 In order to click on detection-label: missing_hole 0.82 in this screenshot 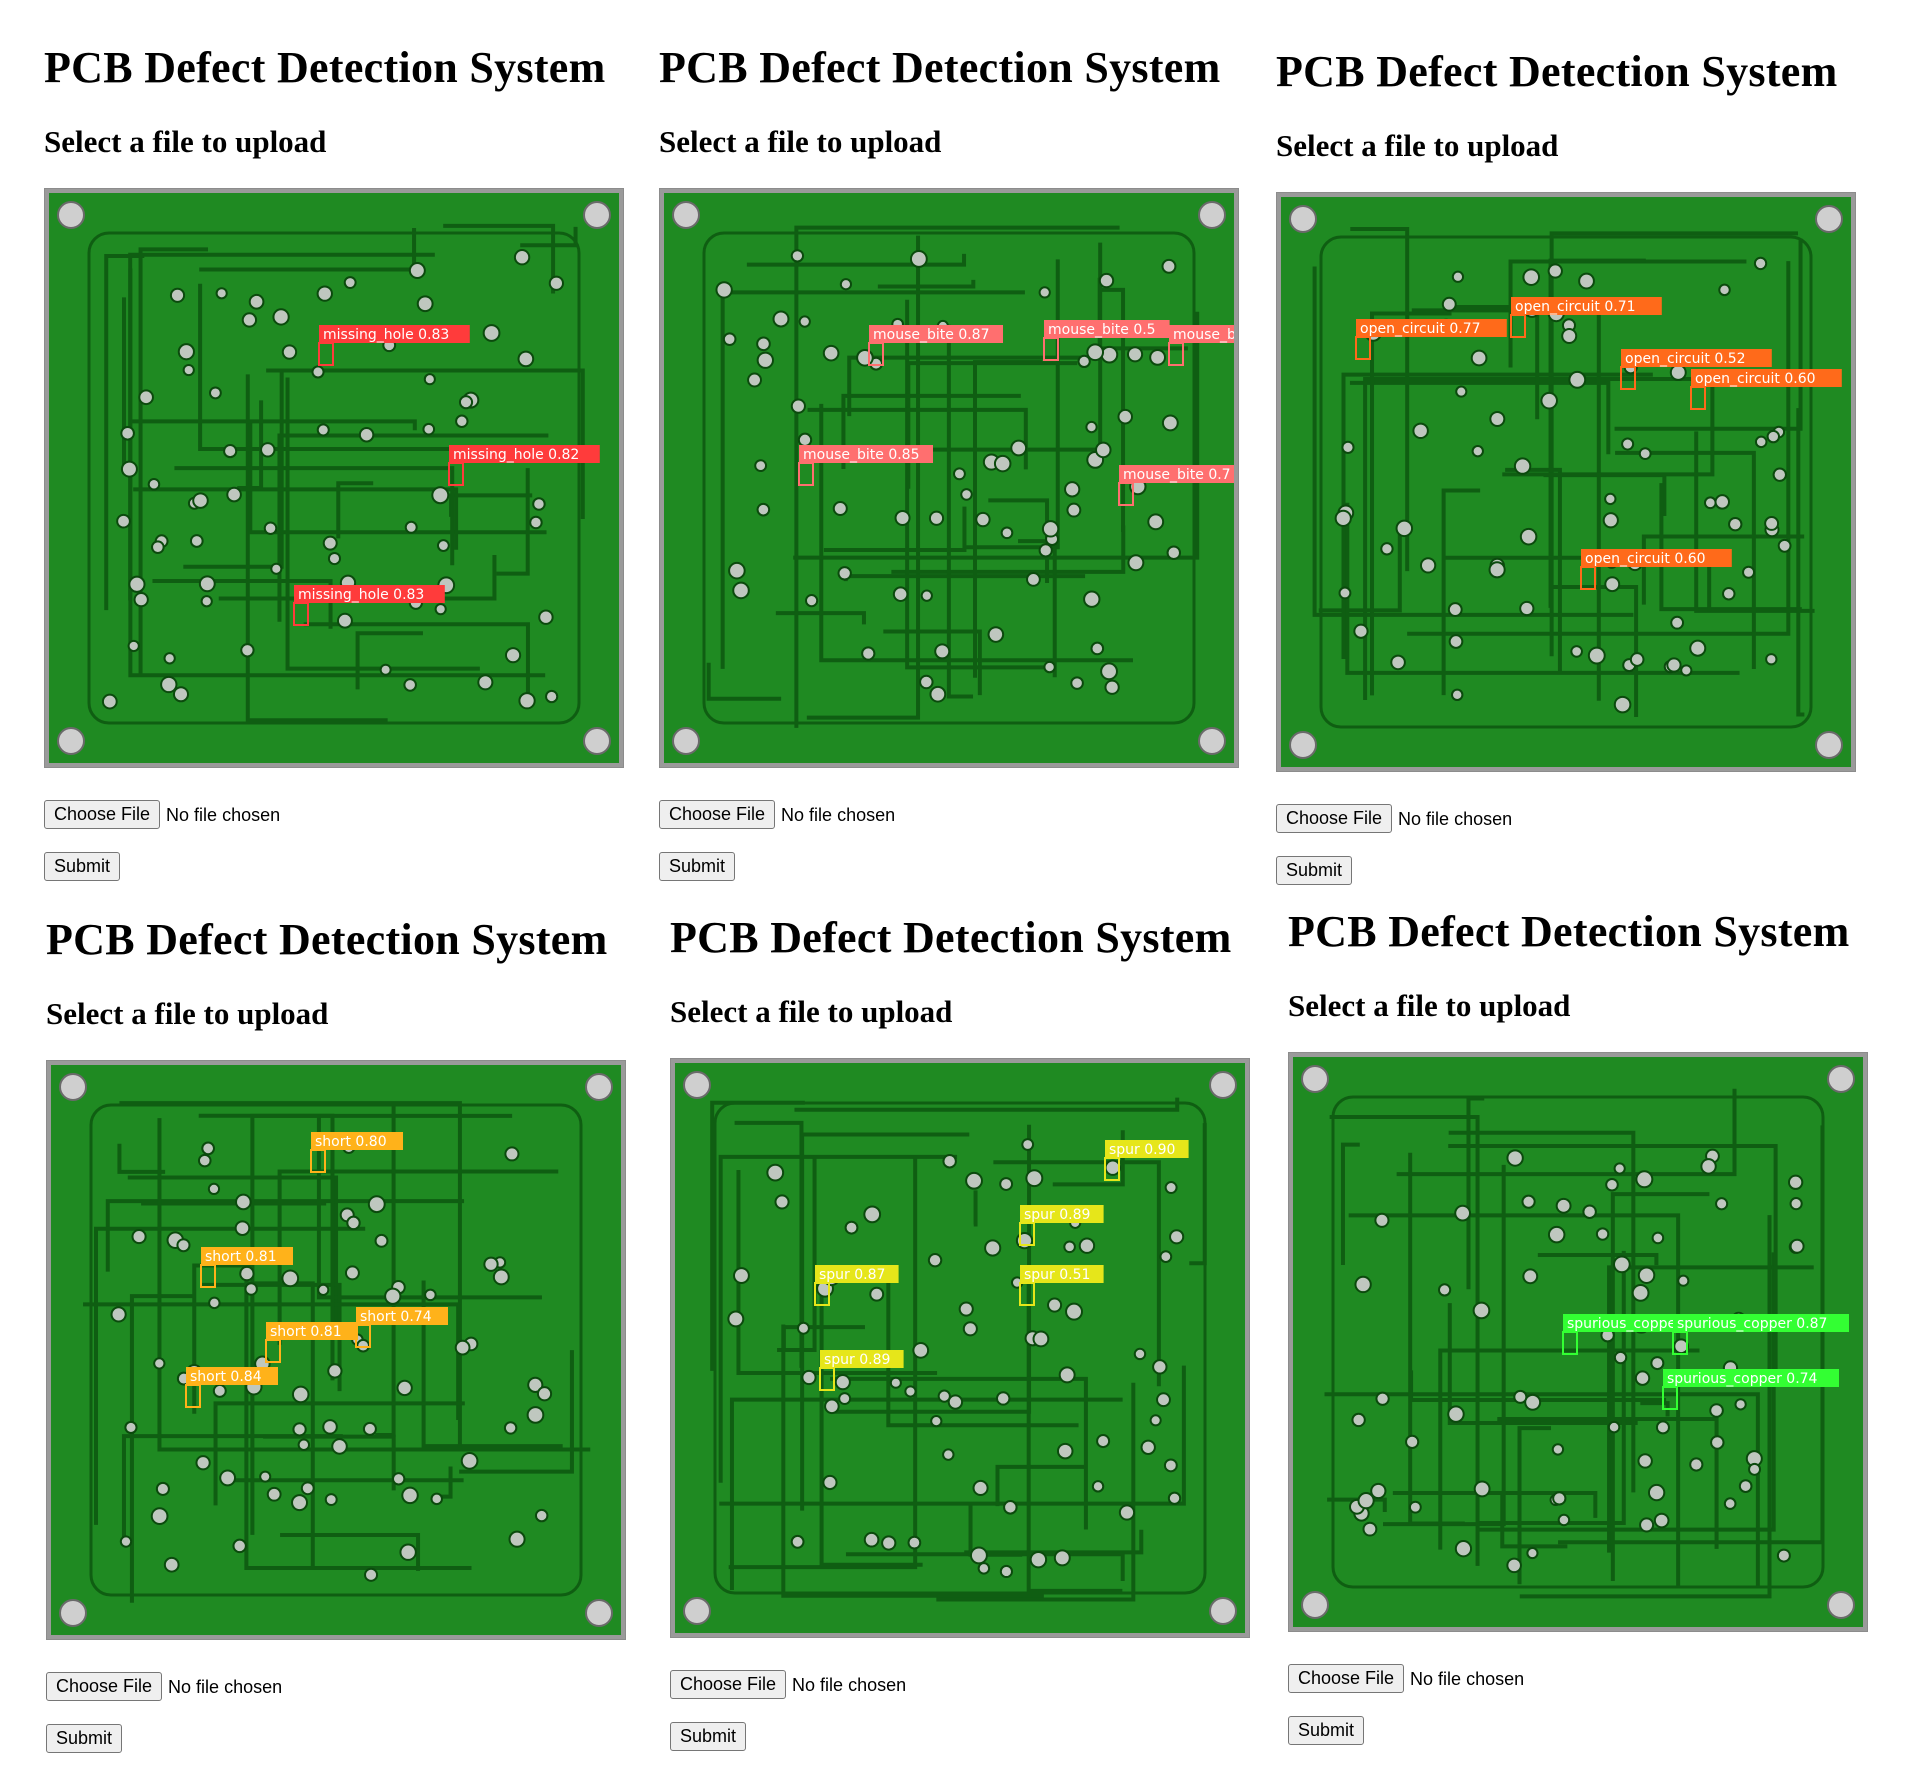, I will do `click(516, 455)`.